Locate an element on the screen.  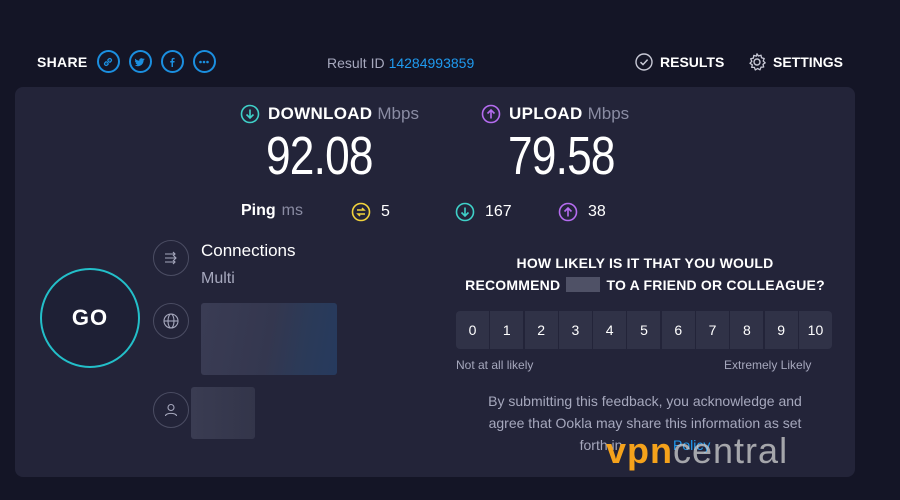
facebook-icon is located at coordinates (172, 61).